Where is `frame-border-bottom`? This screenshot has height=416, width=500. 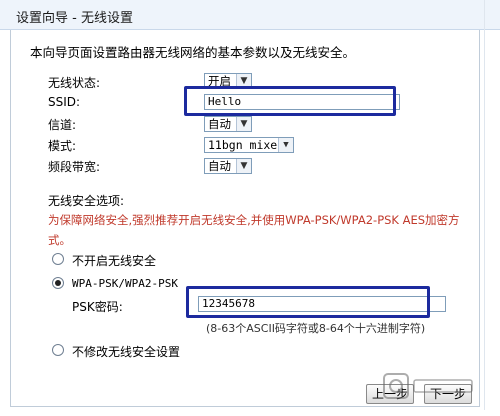
frame-border-bottom is located at coordinates (245, 406).